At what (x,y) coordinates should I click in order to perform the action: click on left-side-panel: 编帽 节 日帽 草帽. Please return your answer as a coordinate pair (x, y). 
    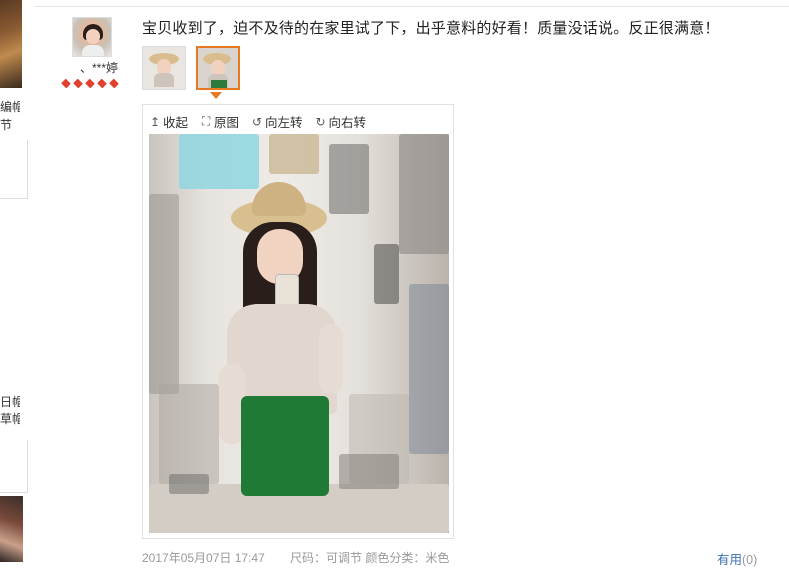
    Looking at the image, I should click on (14, 281).